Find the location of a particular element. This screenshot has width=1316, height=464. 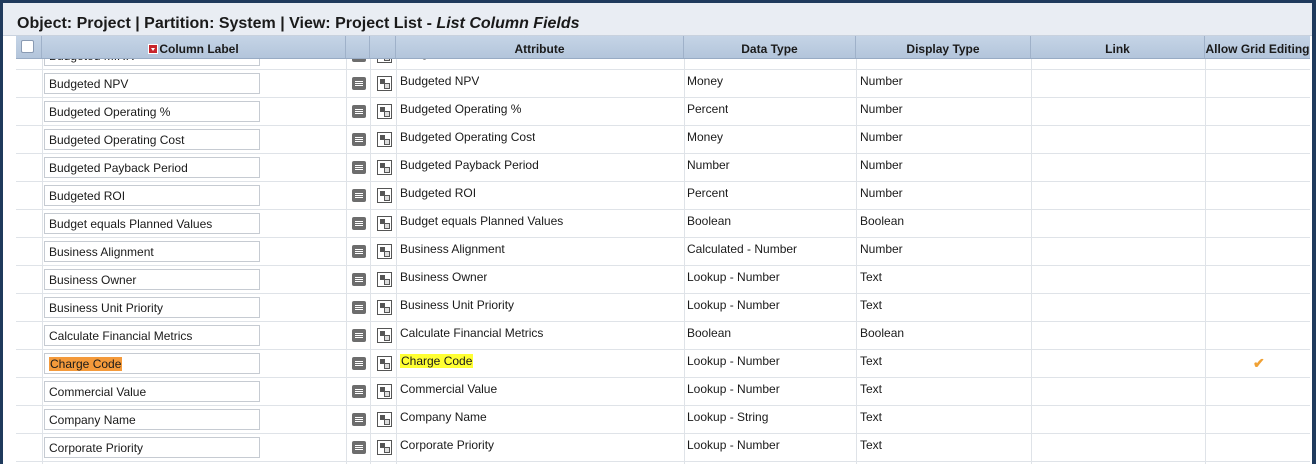

column-label-input: Budget equals Planned Values is located at coordinates (152, 223).